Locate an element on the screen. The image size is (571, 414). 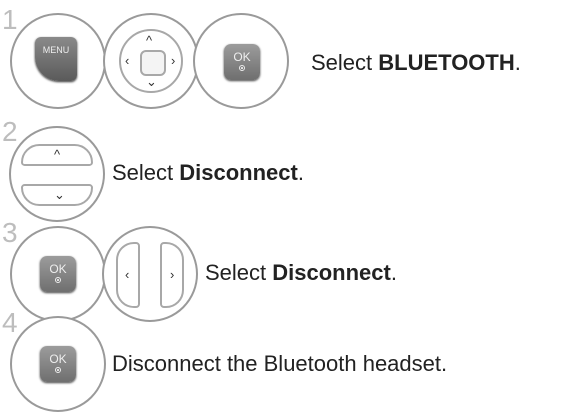
step-4-ok-circle: OK is located at coordinates (58, 364).